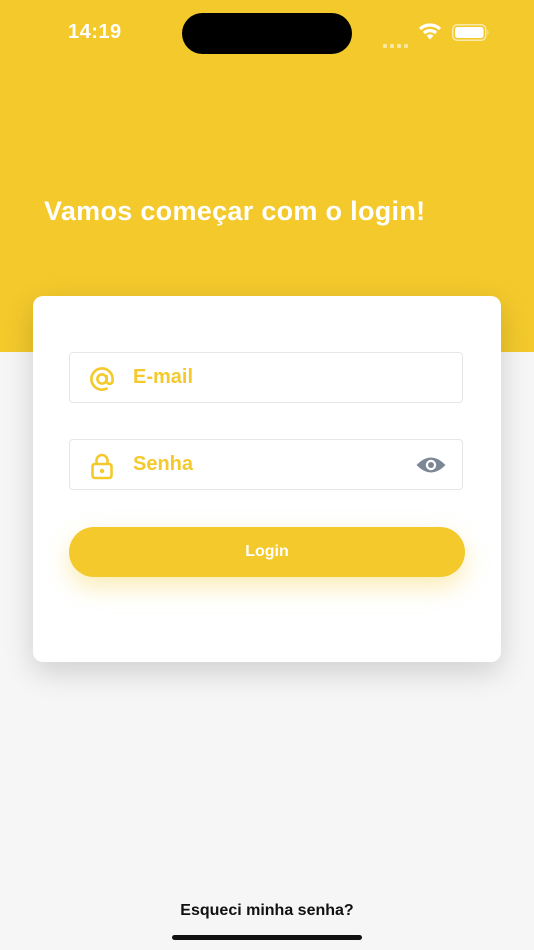 This screenshot has width=534, height=950. Describe the element at coordinates (95, 32) in the screenshot. I see `status-time: 14:19` at that location.